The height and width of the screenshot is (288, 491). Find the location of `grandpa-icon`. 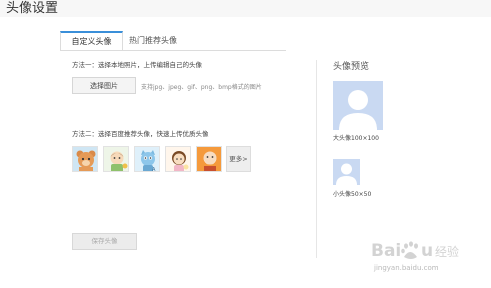

grandpa-icon is located at coordinates (209, 159).